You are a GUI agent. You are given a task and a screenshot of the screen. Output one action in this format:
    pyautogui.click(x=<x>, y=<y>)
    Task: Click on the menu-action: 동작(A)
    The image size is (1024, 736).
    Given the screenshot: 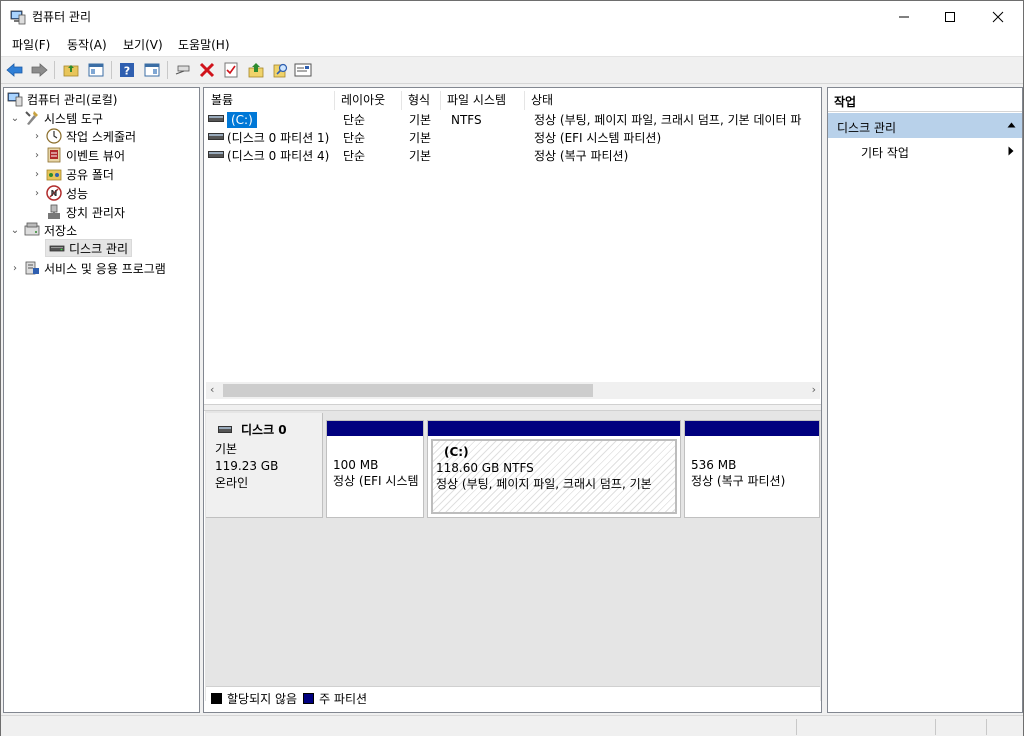 What is the action you would take?
    pyautogui.click(x=87, y=45)
    